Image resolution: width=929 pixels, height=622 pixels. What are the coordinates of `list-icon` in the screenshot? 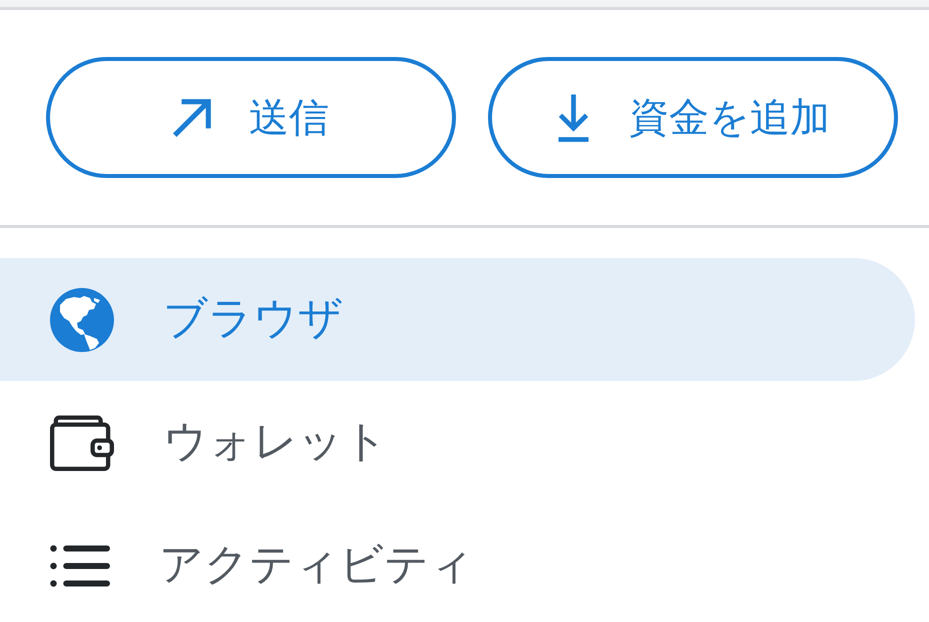 It's located at (80, 565).